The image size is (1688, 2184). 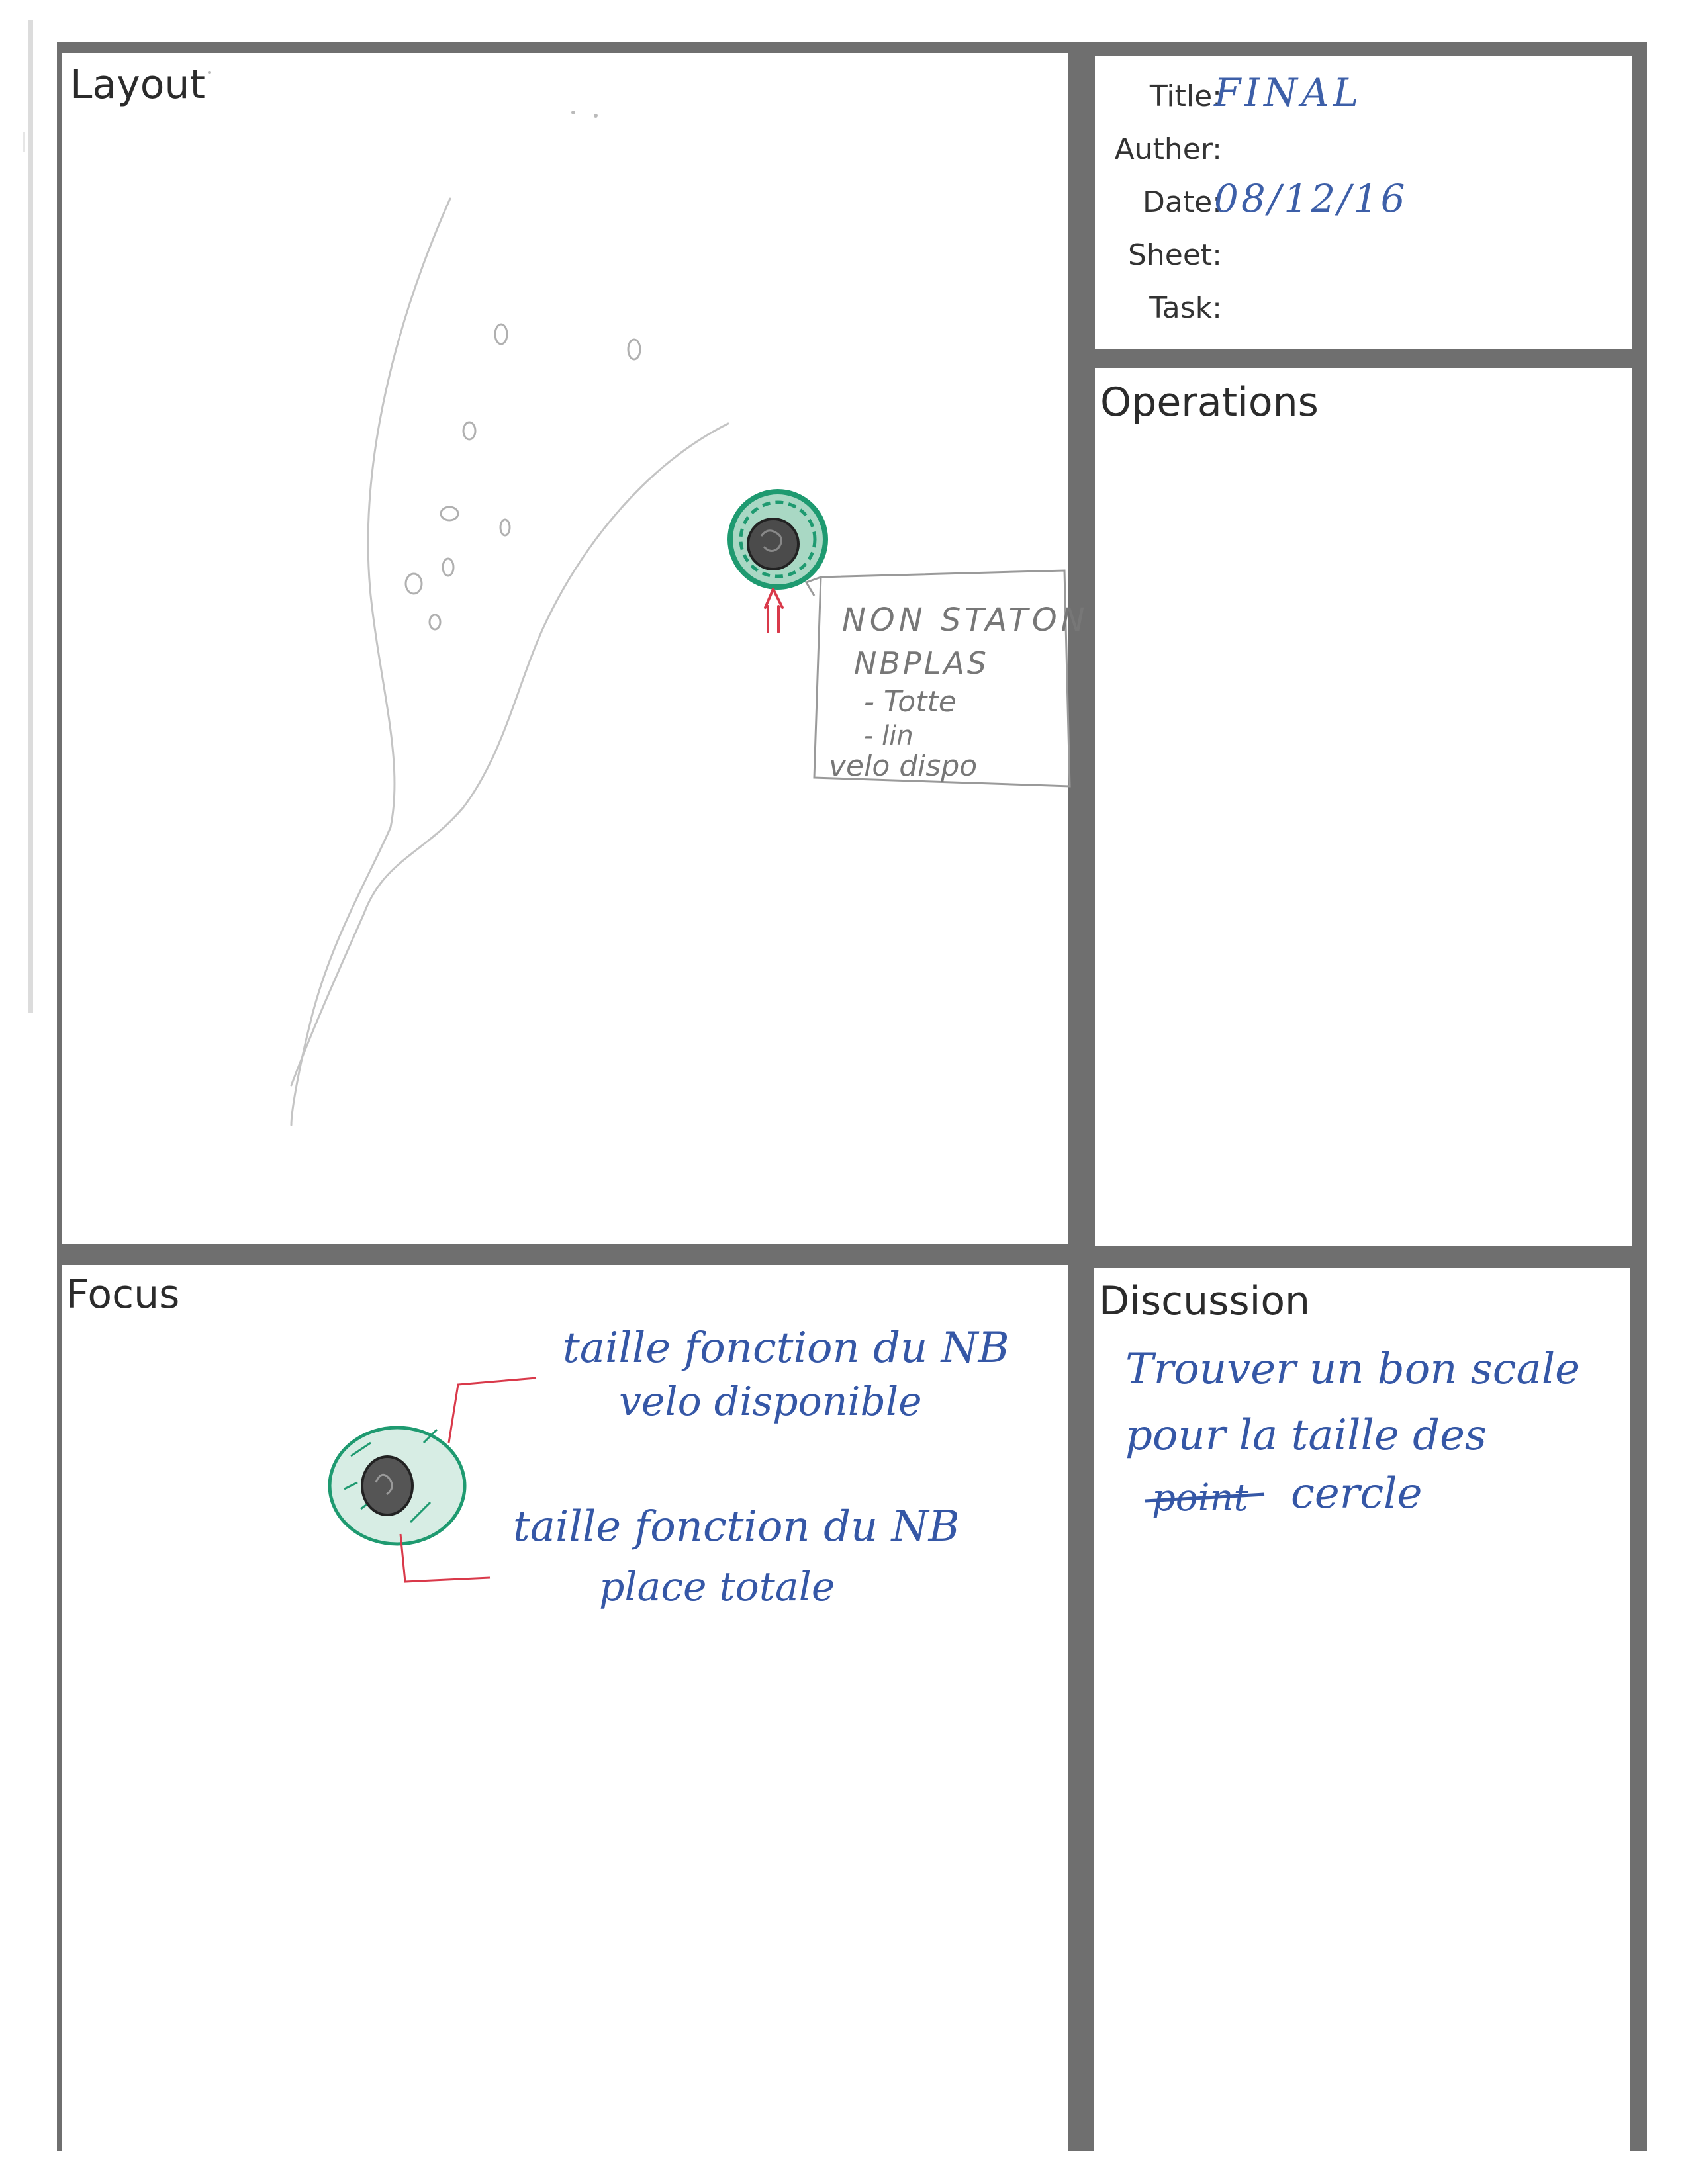 What do you see at coordinates (777, 539) in the screenshot?
I see `station-marker-icon` at bounding box center [777, 539].